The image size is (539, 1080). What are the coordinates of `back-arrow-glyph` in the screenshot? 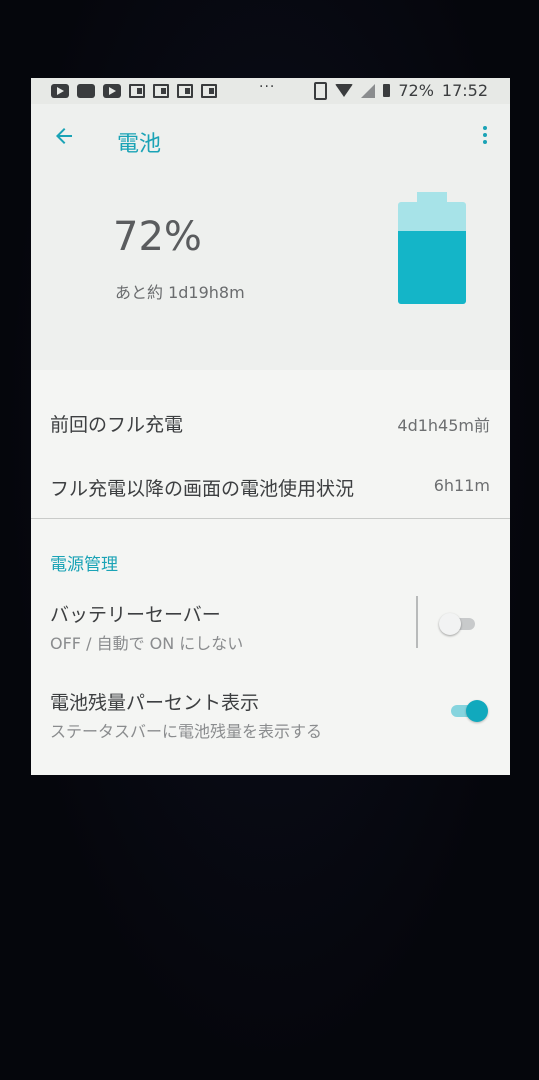 It's located at (64, 136).